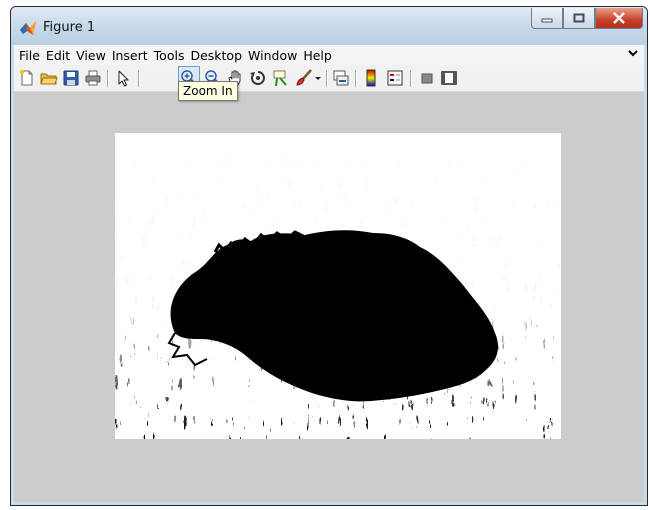 The image size is (650, 510). I want to click on edit-plot-icon, so click(123, 78).